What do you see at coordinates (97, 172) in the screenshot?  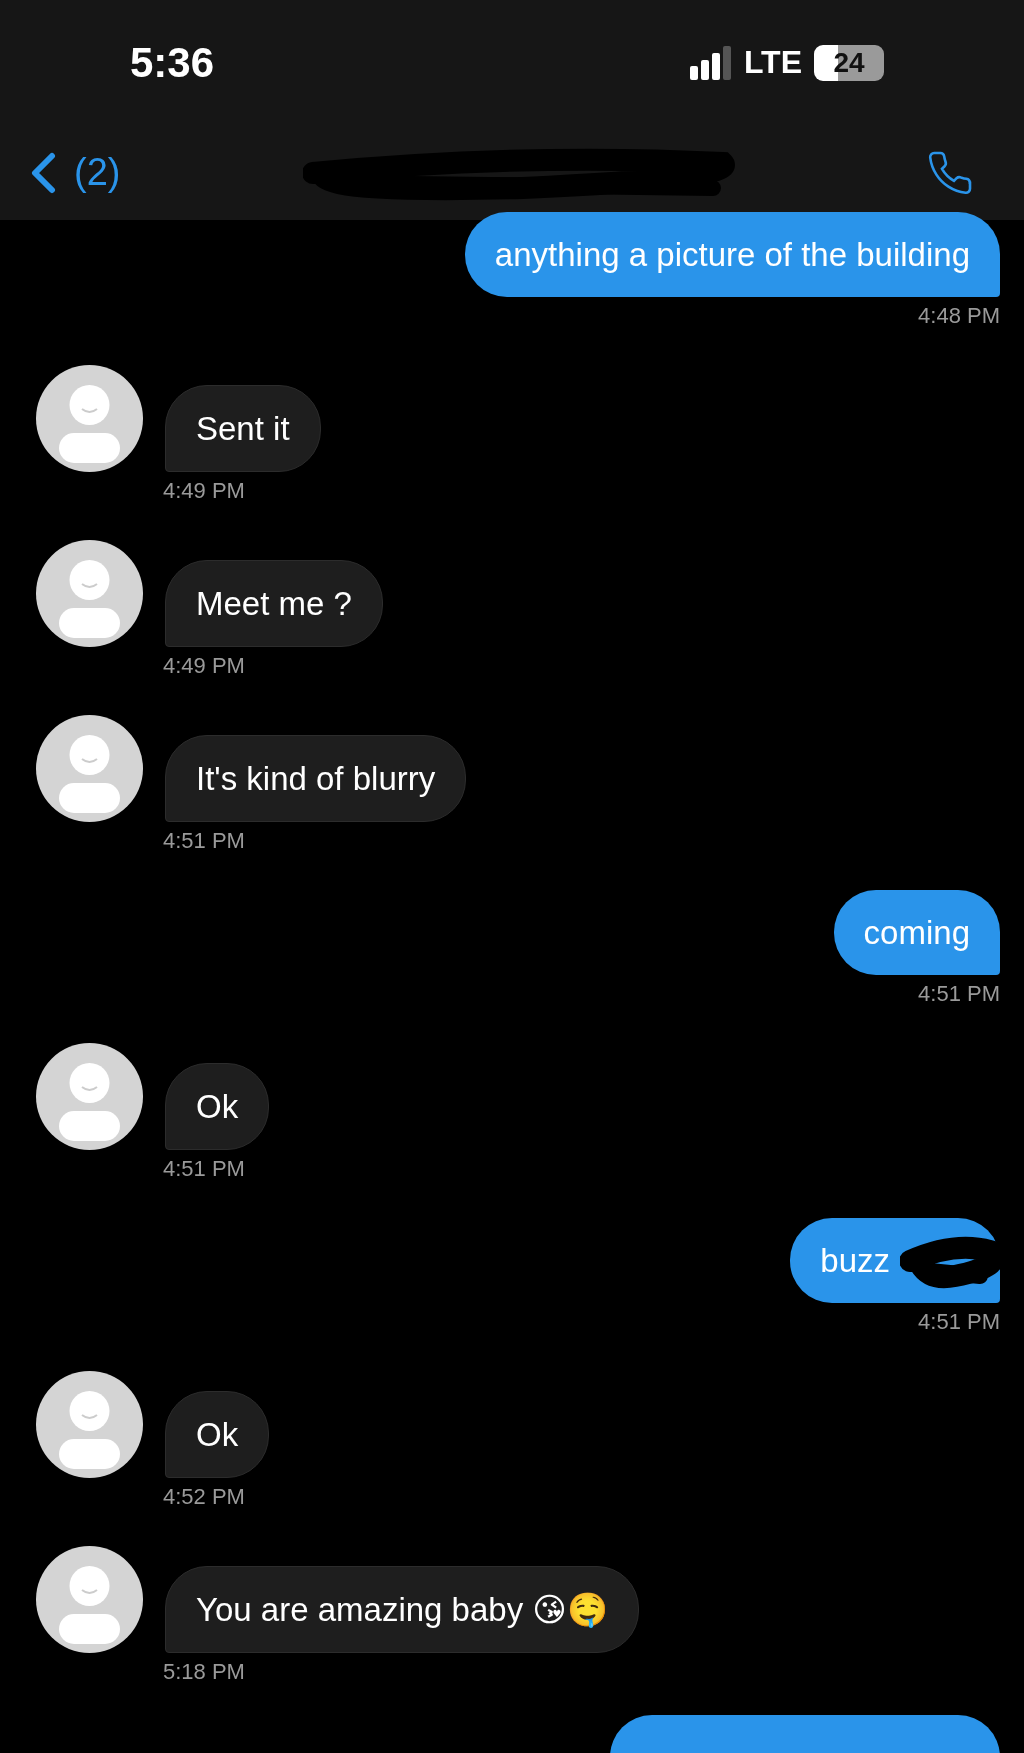 I see `back-count: (2)` at bounding box center [97, 172].